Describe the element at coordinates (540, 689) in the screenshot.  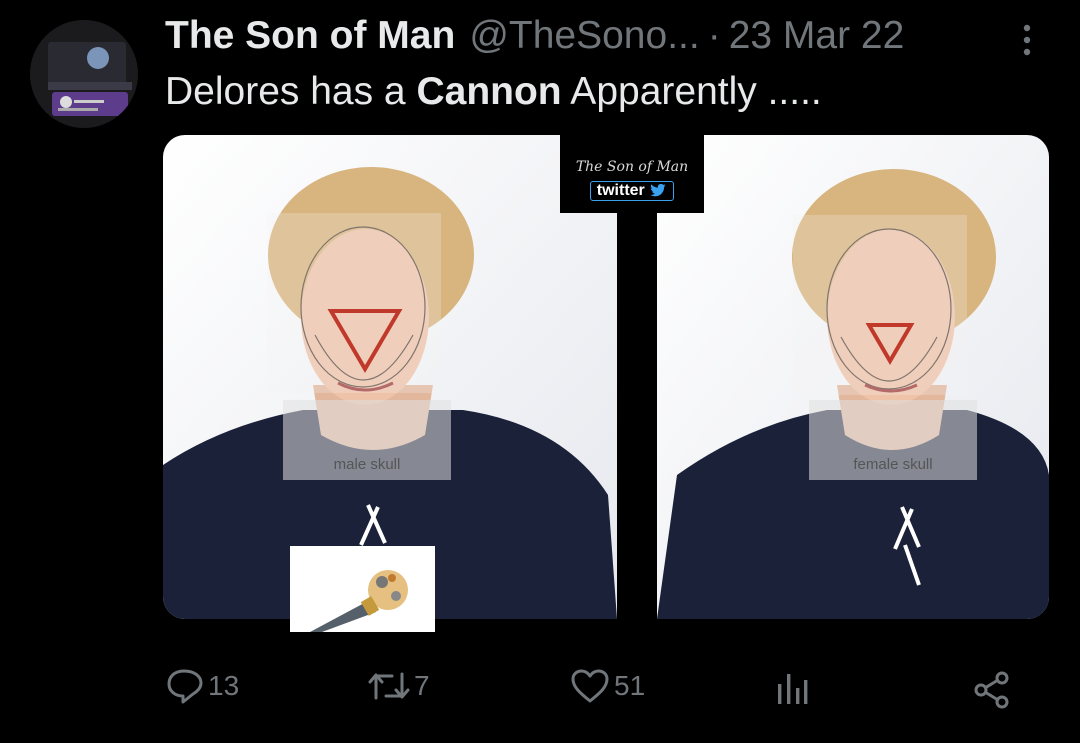
I see `tweet-actions: 13 7 51` at that location.